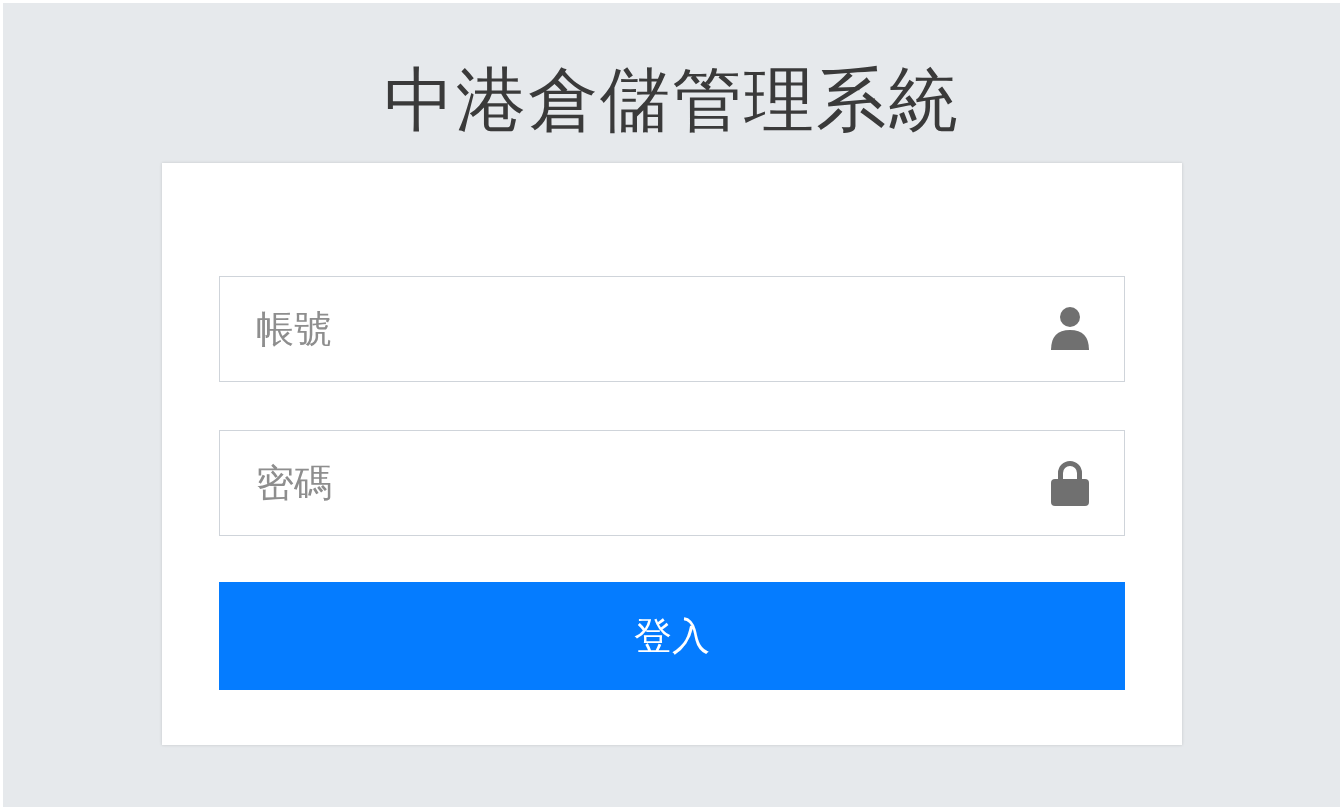 The width and height of the screenshot is (1343, 810). What do you see at coordinates (1069, 483) in the screenshot?
I see `lock-icon` at bounding box center [1069, 483].